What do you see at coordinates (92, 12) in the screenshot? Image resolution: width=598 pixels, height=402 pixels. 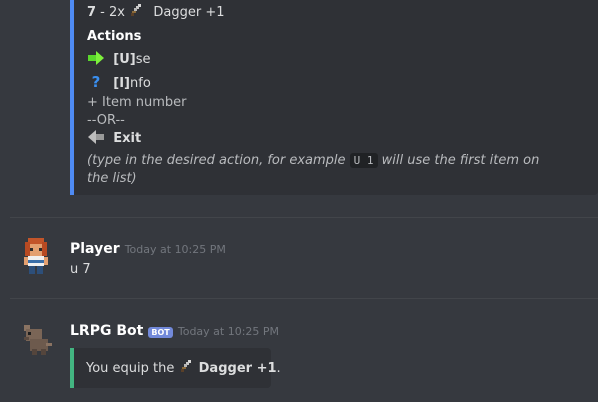 I see `item-number: 7` at bounding box center [92, 12].